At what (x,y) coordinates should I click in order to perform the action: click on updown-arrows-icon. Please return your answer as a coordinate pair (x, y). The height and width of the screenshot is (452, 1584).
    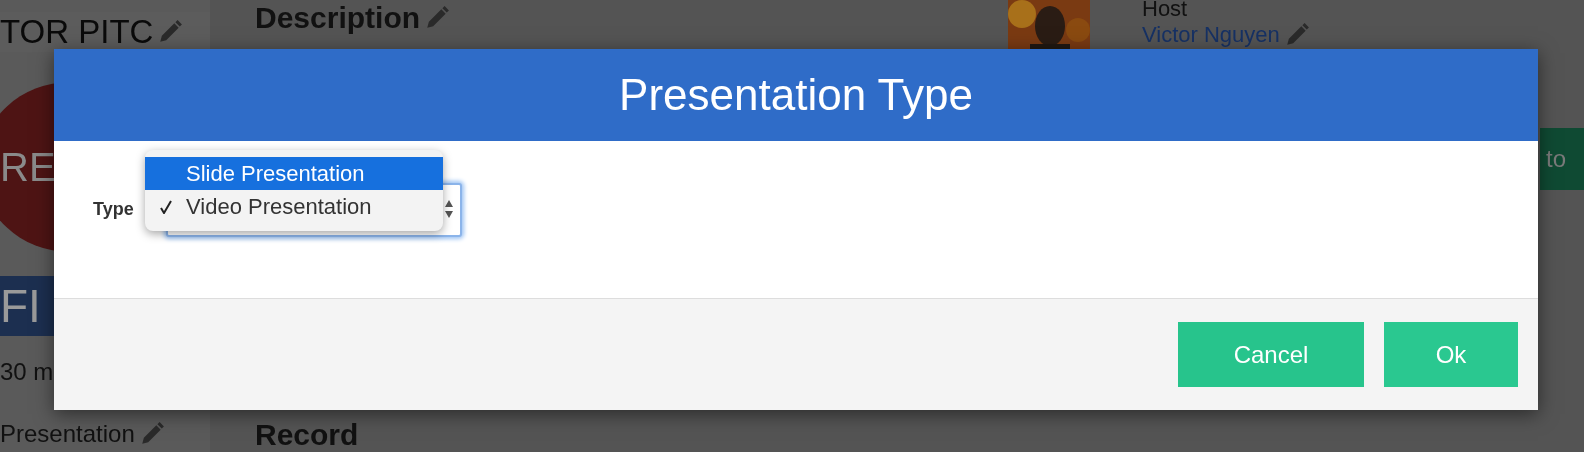
    Looking at the image, I should click on (449, 209).